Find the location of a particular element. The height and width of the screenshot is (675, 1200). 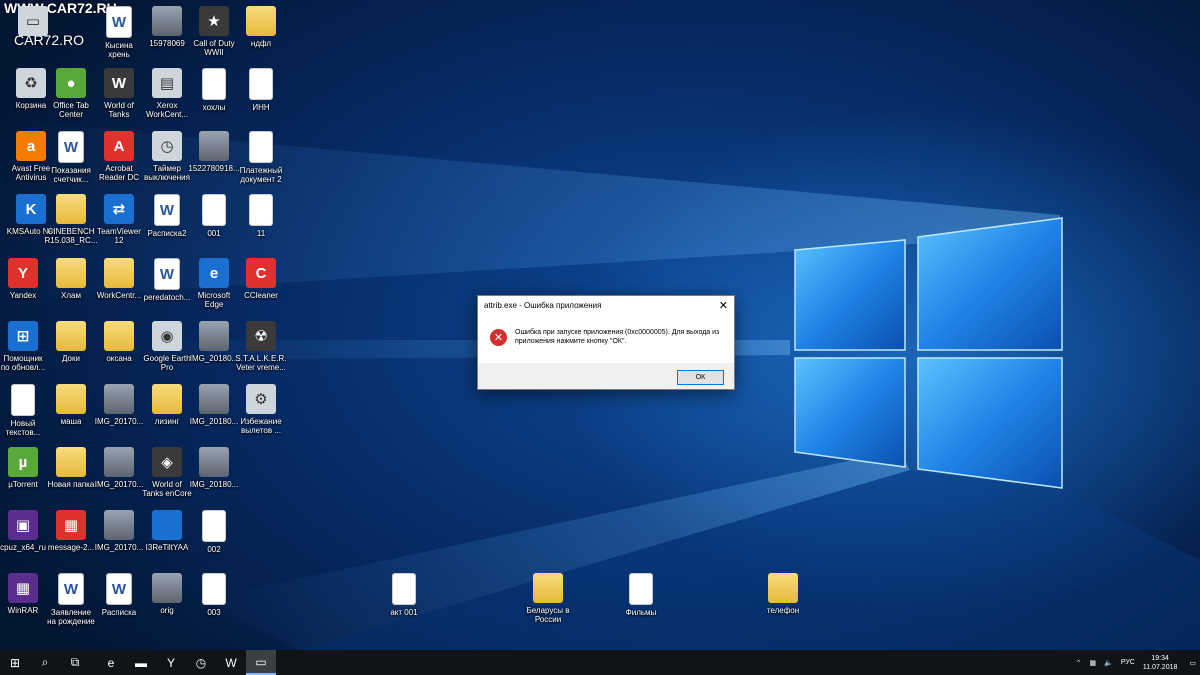

clock-time: 19:34 is located at coordinates (1160, 658).